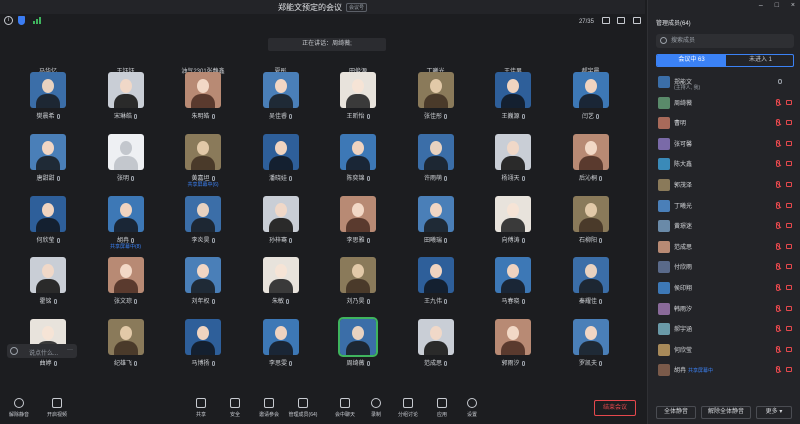 Image resolution: width=800 pixels, height=424 pixels. I want to click on member-item: 曹明, so click(726, 123).